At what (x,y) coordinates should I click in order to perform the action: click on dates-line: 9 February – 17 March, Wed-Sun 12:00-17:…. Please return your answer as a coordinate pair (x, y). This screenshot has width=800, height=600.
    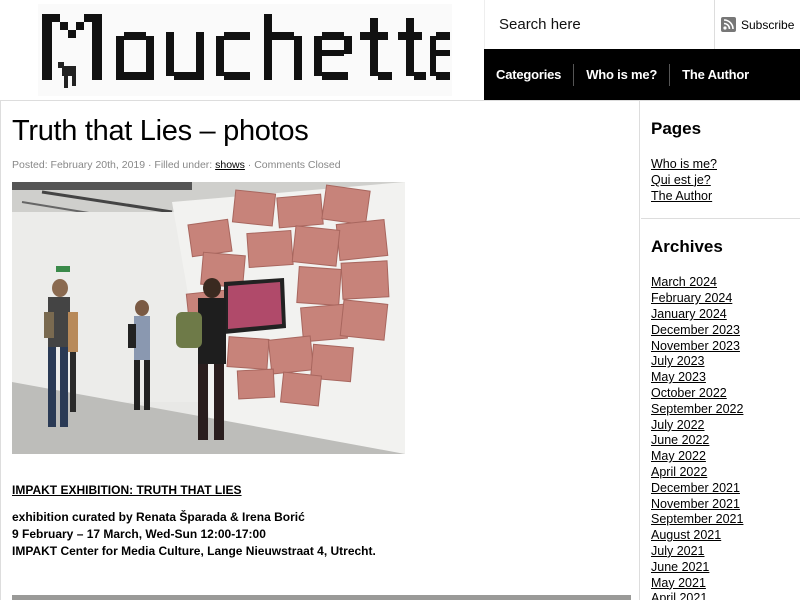
    Looking at the image, I should click on (139, 534).